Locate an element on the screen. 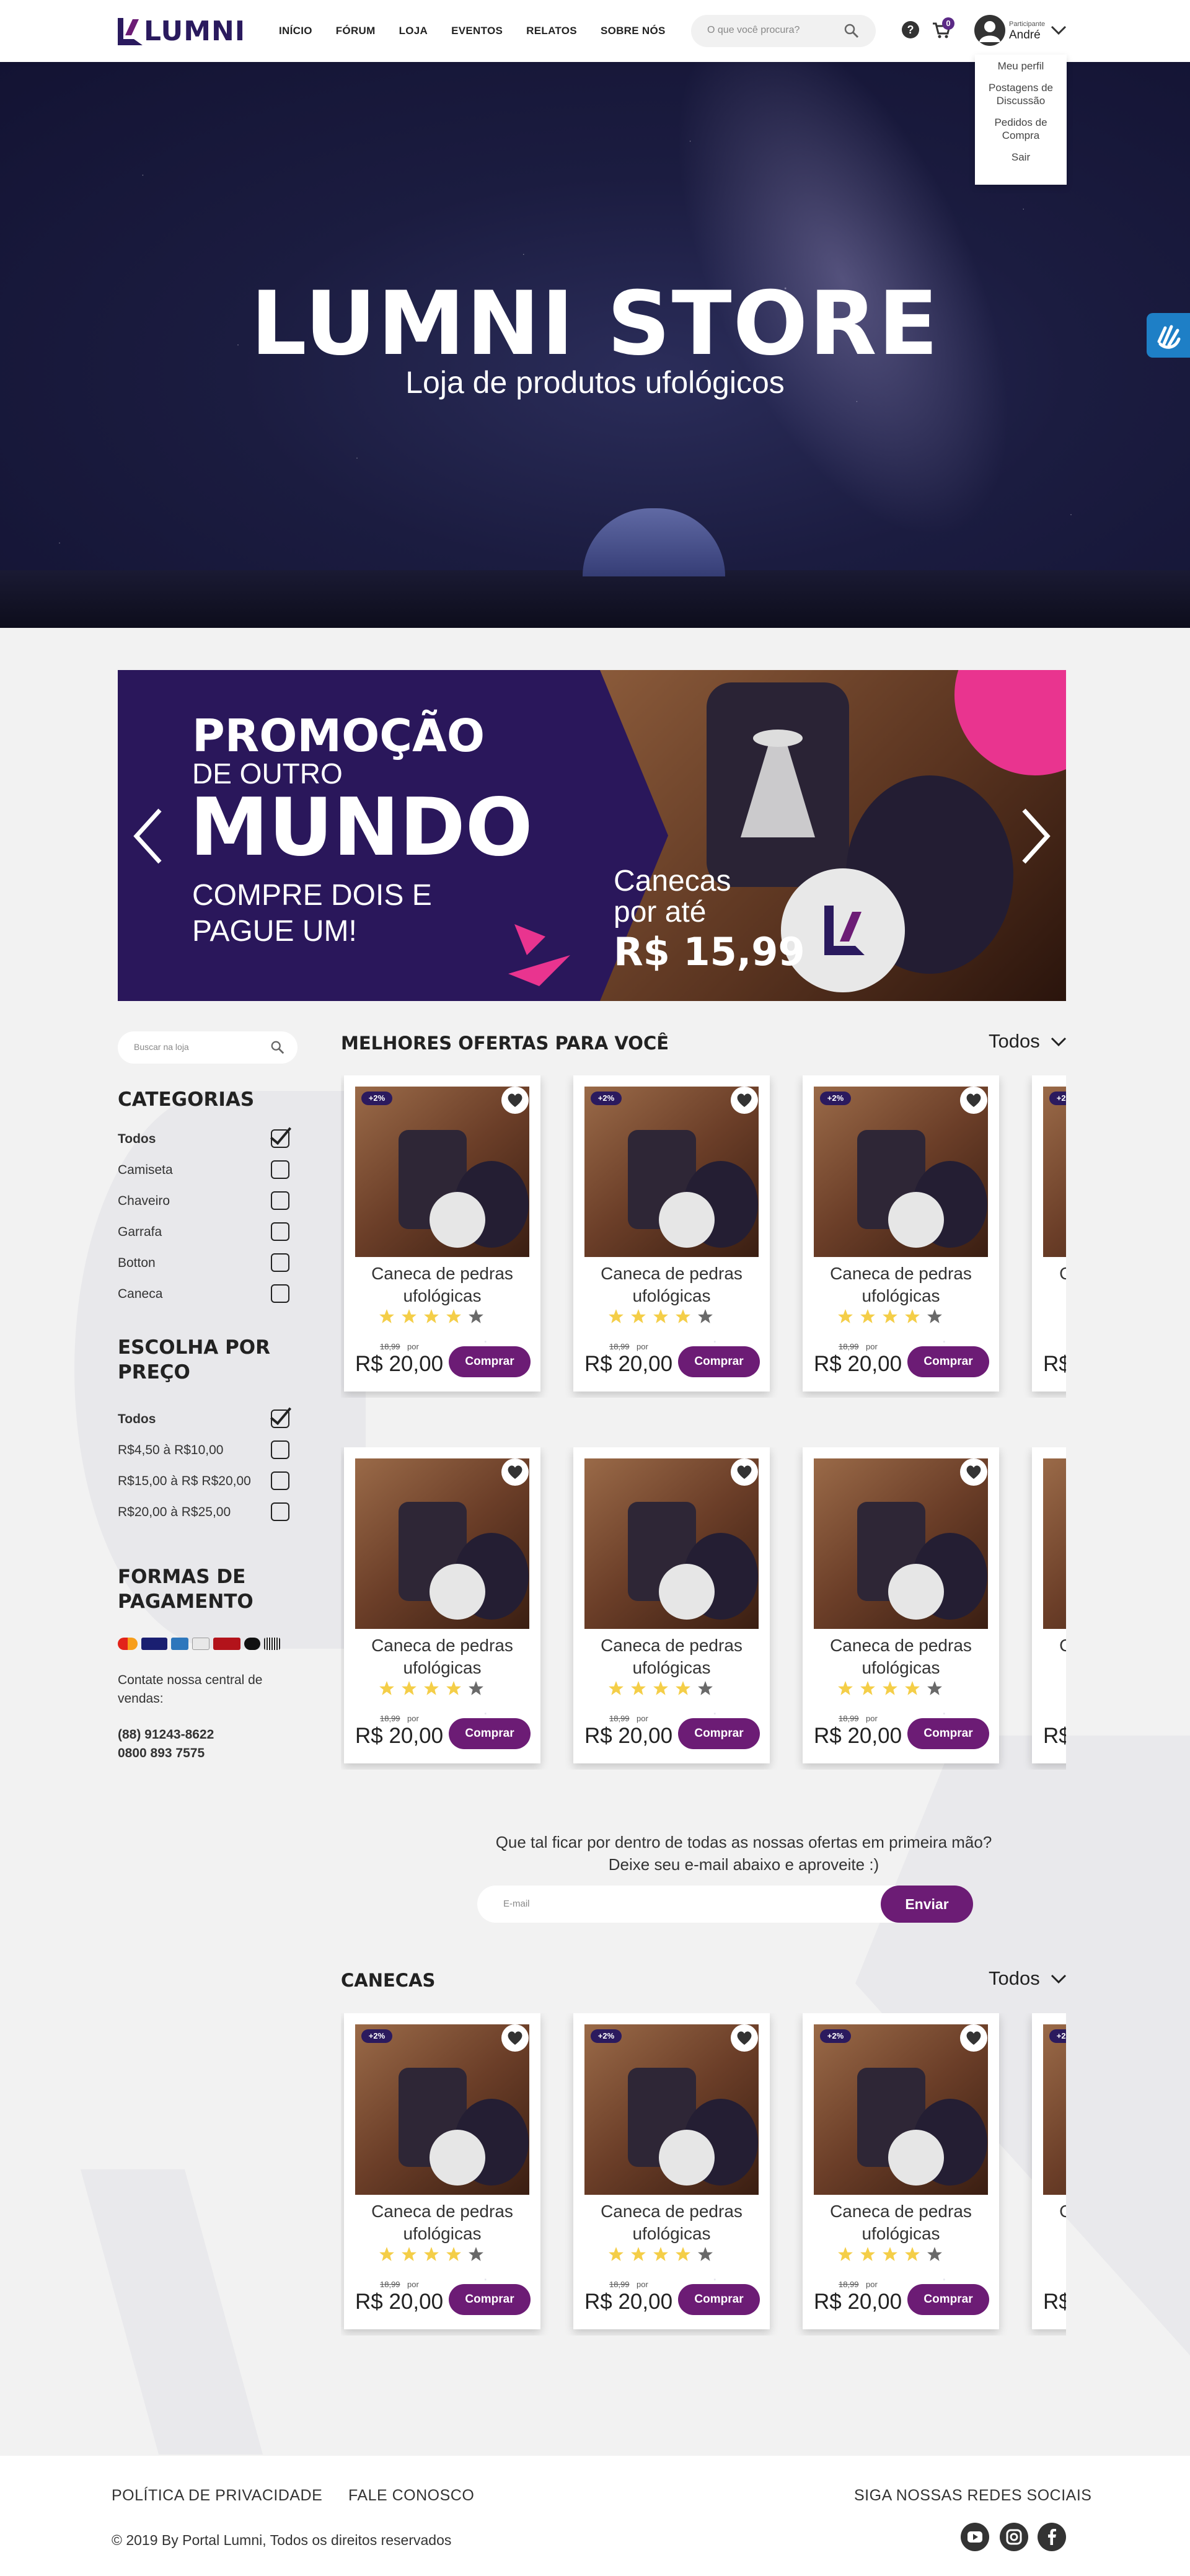 This screenshot has height=2576, width=1190. nav-item-forum: FÓRUM is located at coordinates (356, 31).